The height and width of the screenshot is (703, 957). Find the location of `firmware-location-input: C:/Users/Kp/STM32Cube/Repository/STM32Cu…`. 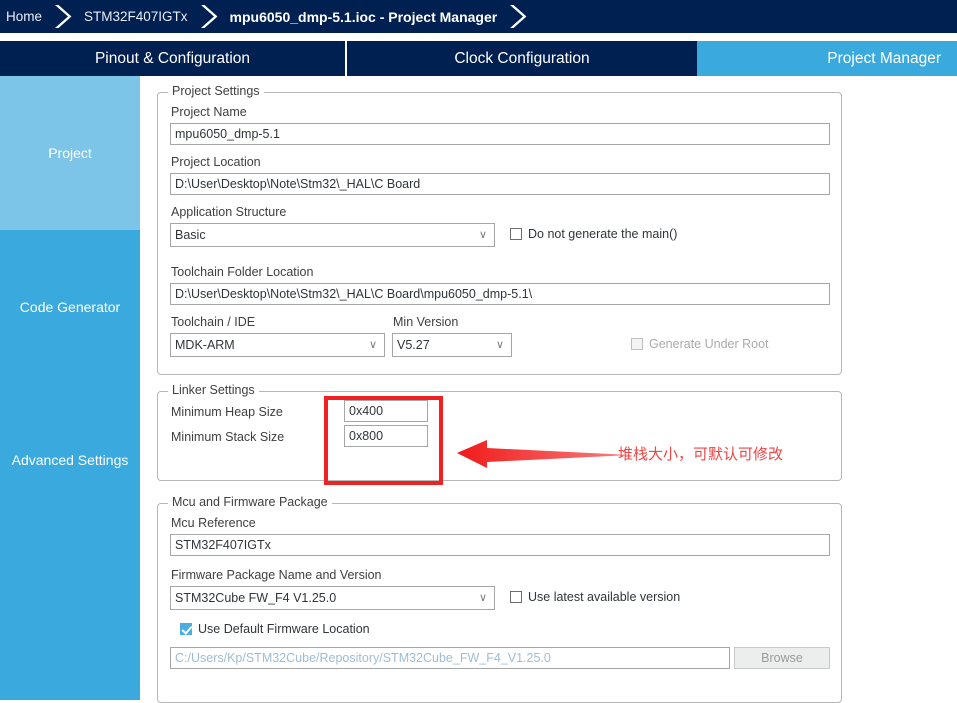

firmware-location-input: C:/Users/Kp/STM32Cube/Repository/STM32Cu… is located at coordinates (450, 658).